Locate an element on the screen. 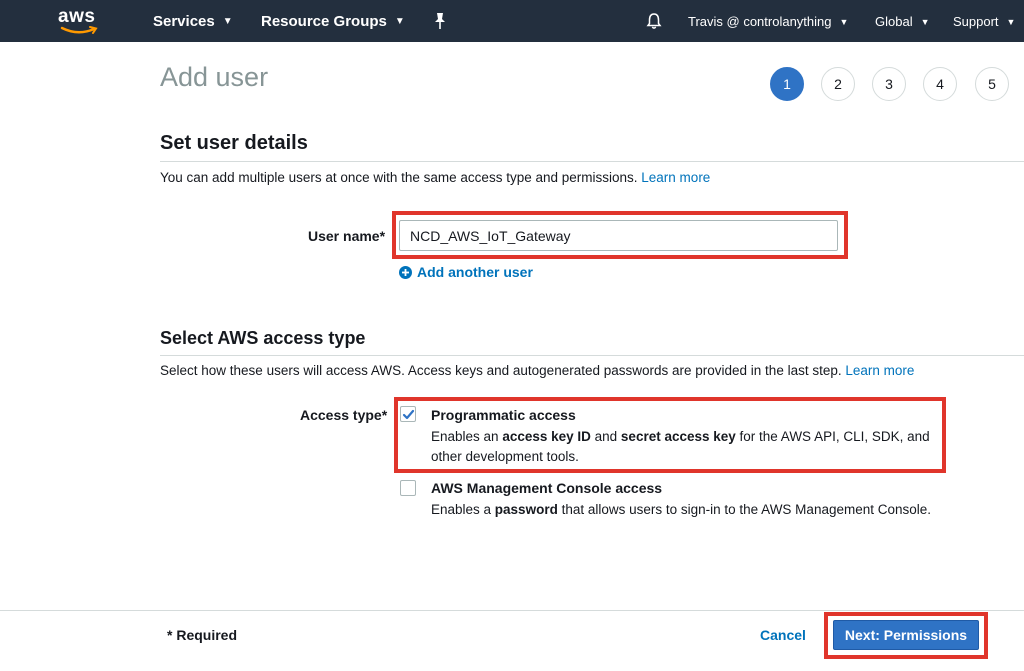  step-2: 2 is located at coordinates (838, 84).